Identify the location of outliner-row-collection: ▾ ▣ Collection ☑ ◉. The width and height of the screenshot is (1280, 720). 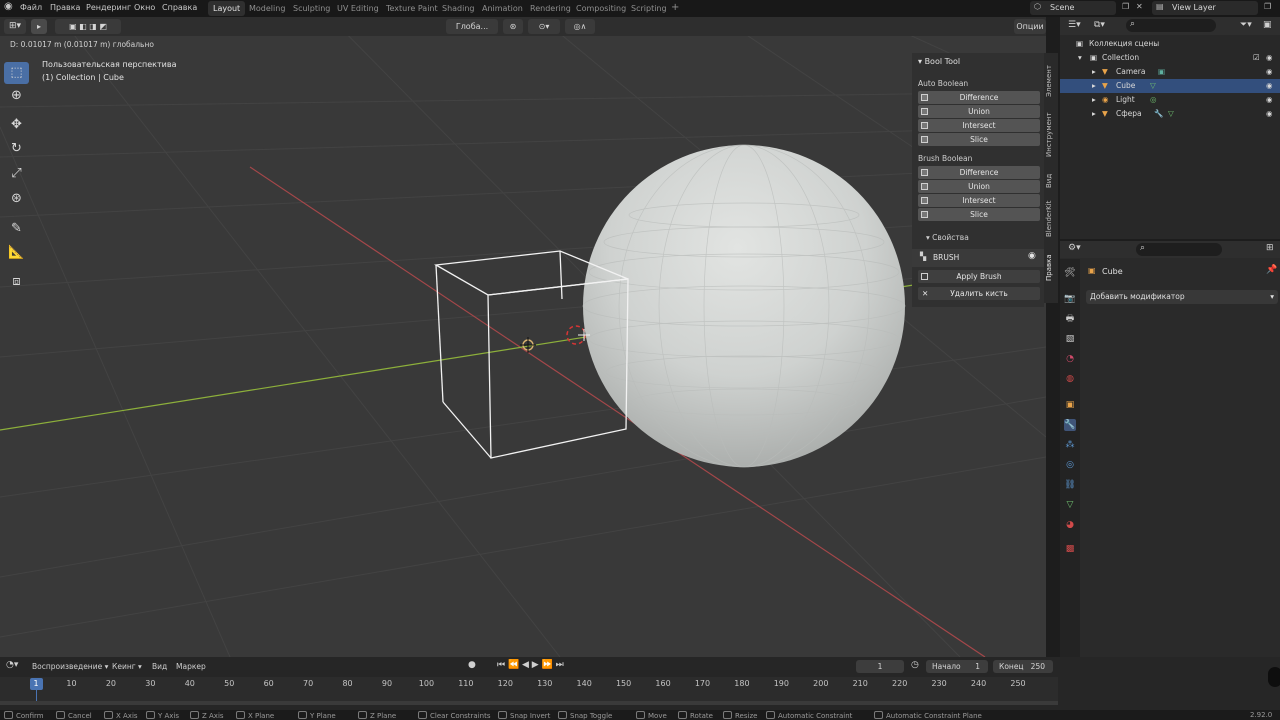
(1170, 58).